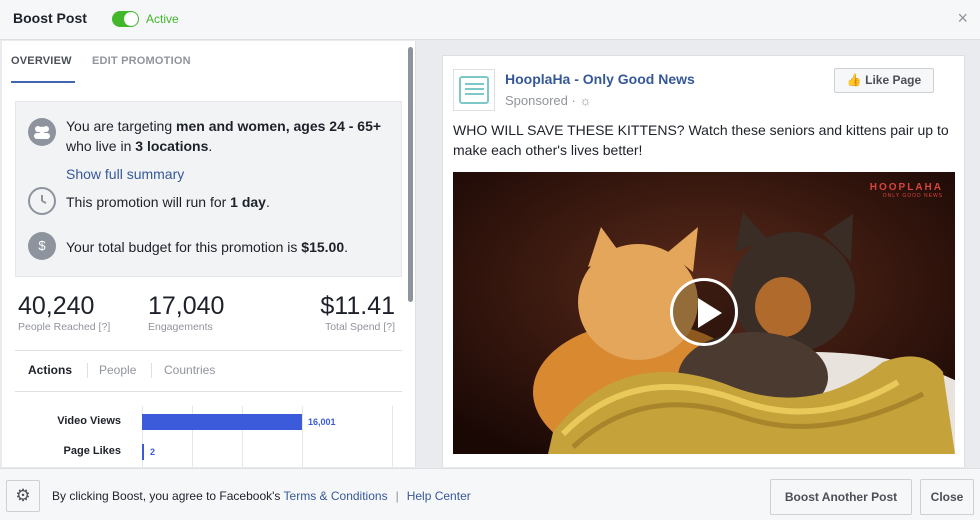 The width and height of the screenshot is (980, 520). Describe the element at coordinates (64, 327) in the screenshot. I see `people-reached-label: People Reached [?]` at that location.